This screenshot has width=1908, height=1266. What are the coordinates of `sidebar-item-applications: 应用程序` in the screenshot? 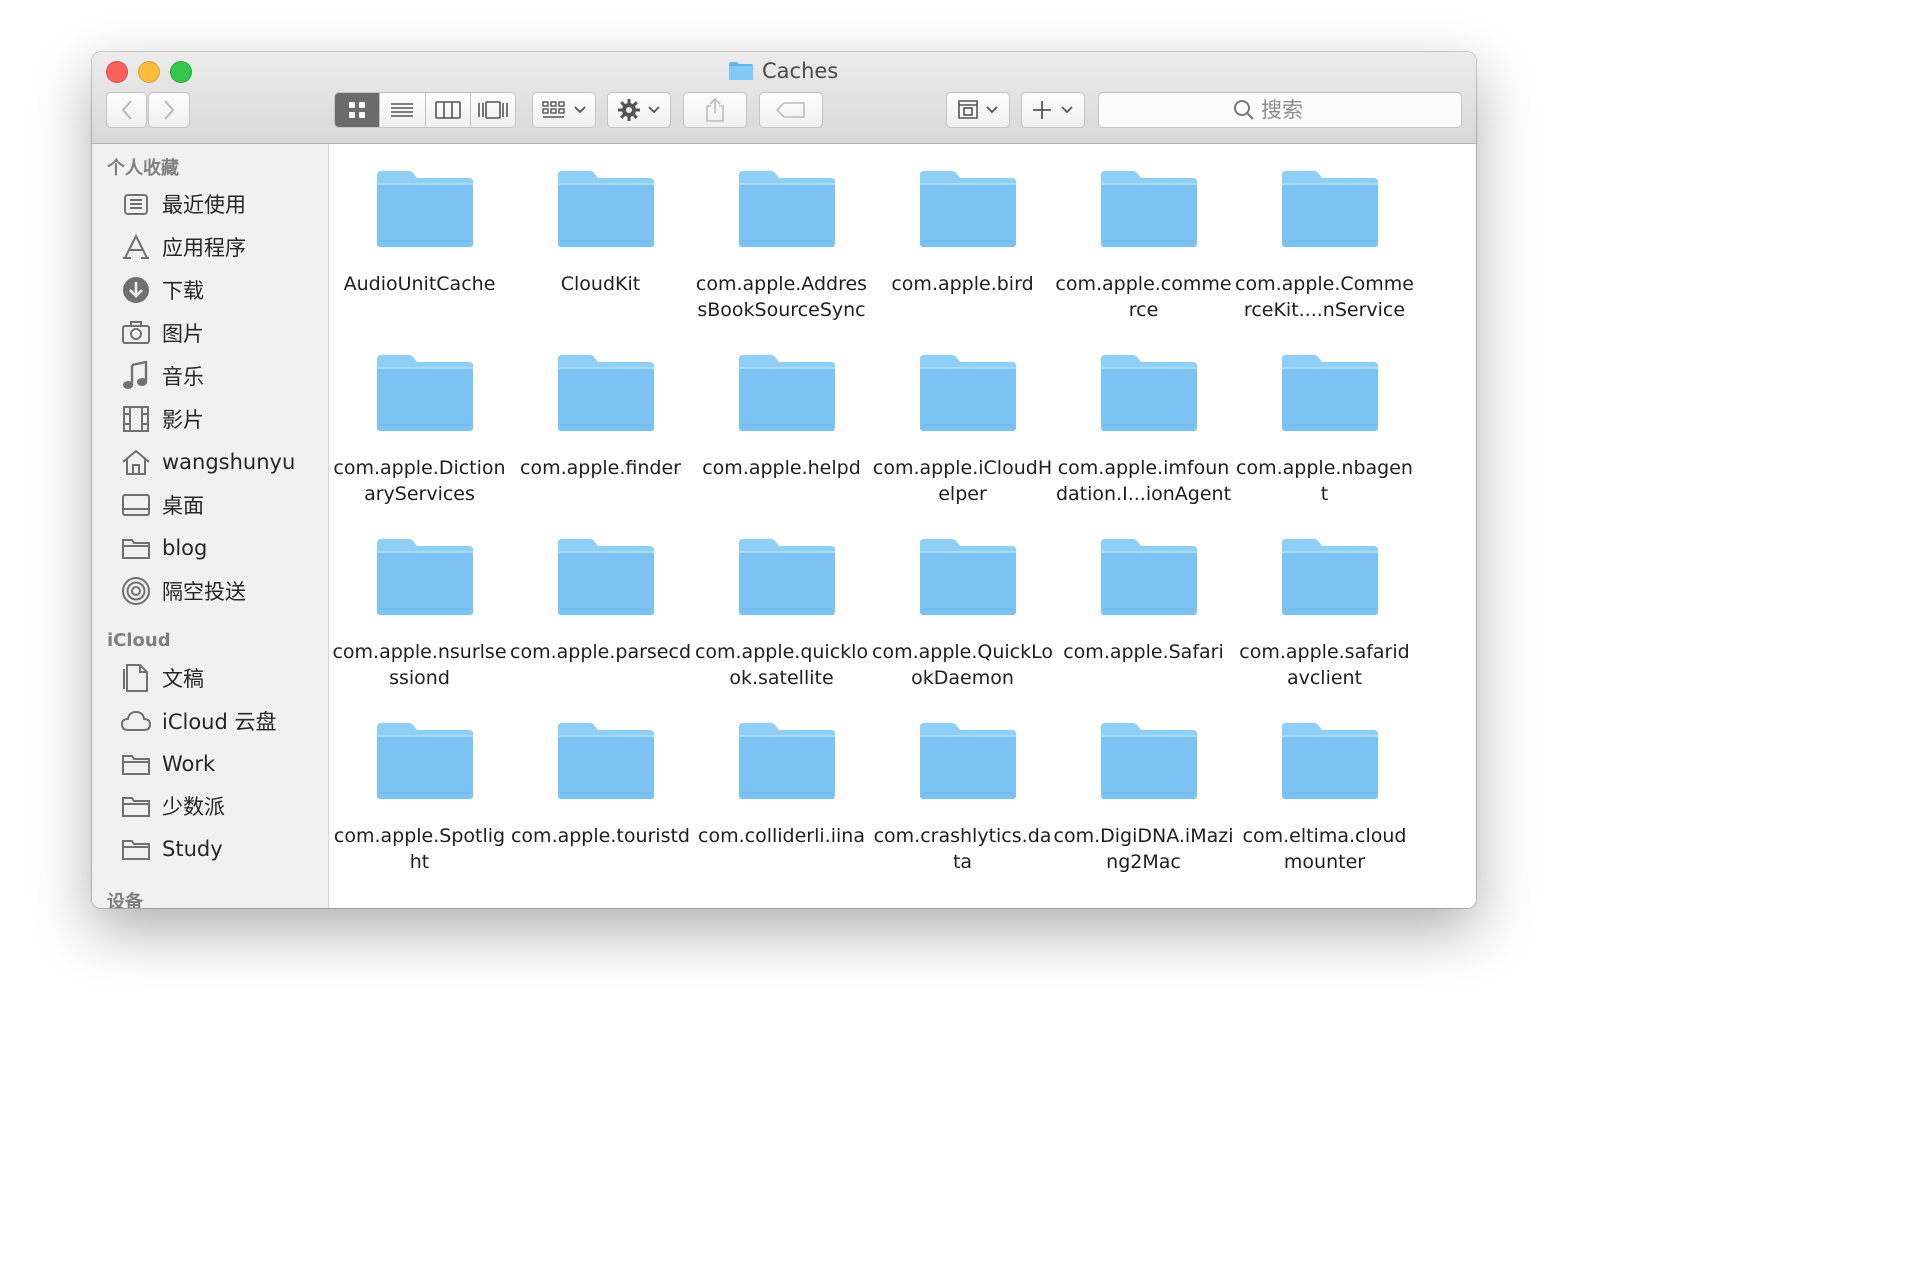 It's located at (183, 247).